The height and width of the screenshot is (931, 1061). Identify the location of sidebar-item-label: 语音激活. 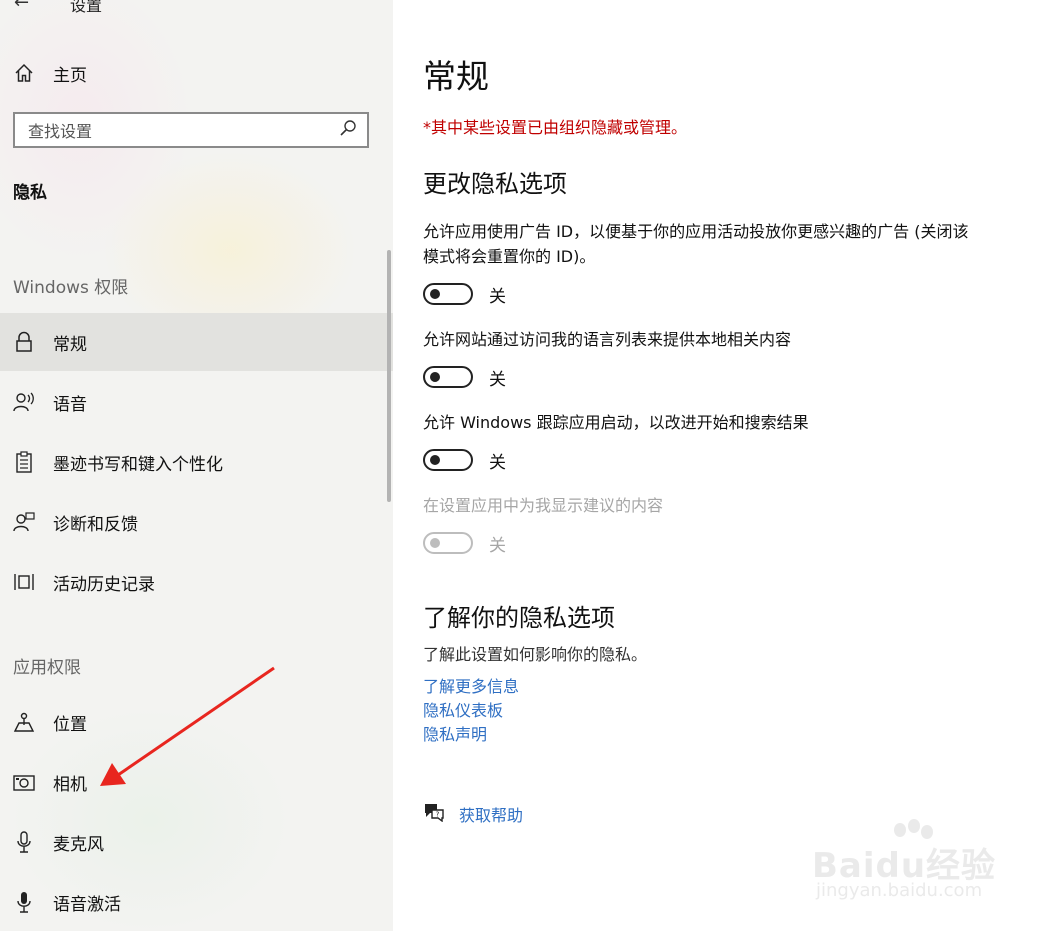
(87, 904).